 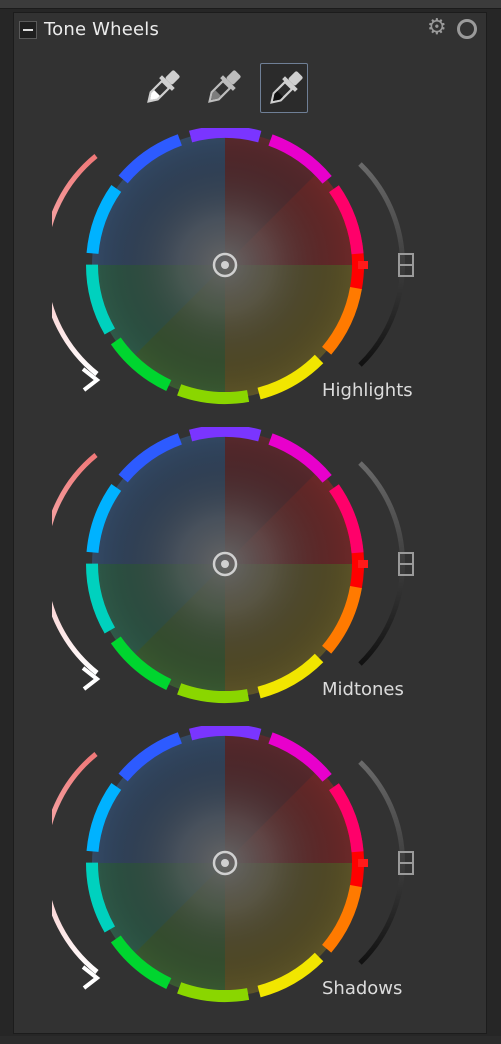 I want to click on shadow-eyedropper-button, so click(x=284, y=88).